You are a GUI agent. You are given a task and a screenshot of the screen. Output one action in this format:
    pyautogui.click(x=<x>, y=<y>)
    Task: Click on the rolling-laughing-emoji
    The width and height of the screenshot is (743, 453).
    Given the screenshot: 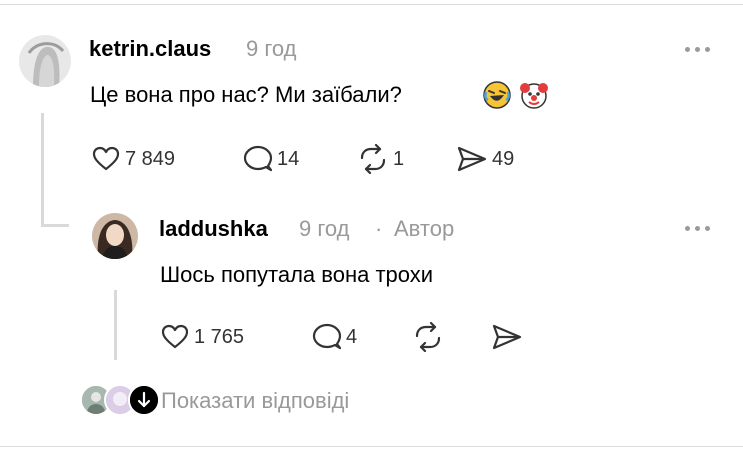 What is the action you would take?
    pyautogui.click(x=497, y=95)
    